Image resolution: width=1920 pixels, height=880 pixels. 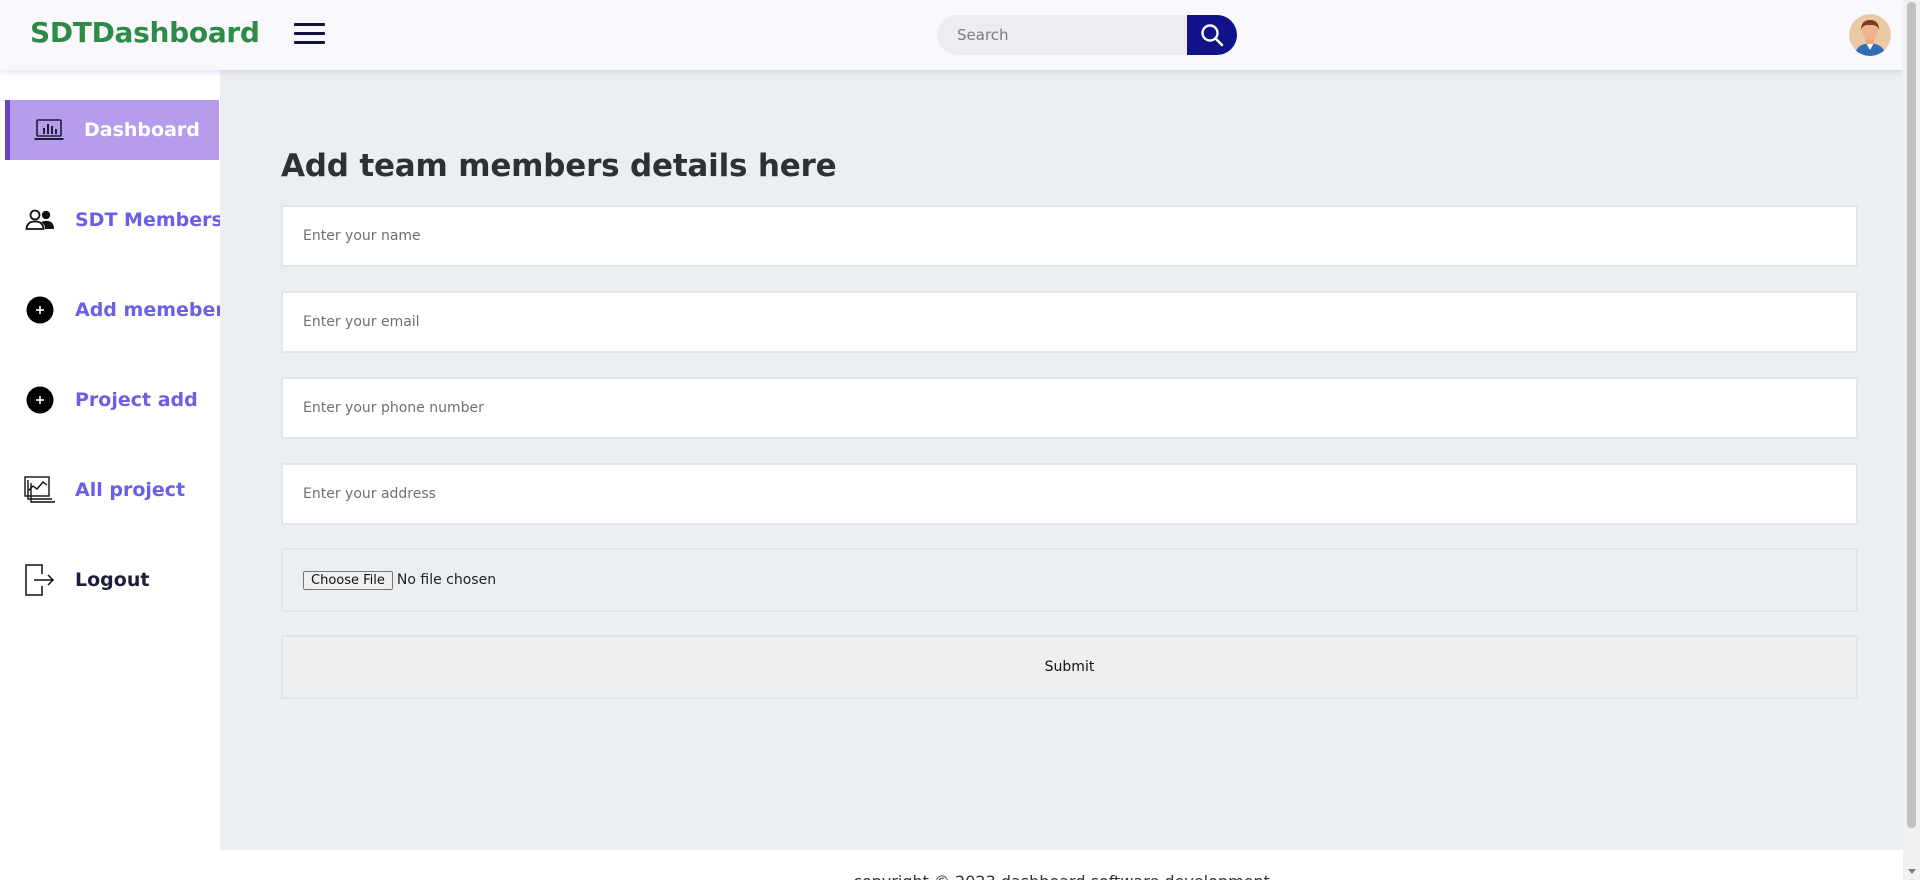 I want to click on sidebar-item-add-member: Add memeber, so click(x=115, y=310).